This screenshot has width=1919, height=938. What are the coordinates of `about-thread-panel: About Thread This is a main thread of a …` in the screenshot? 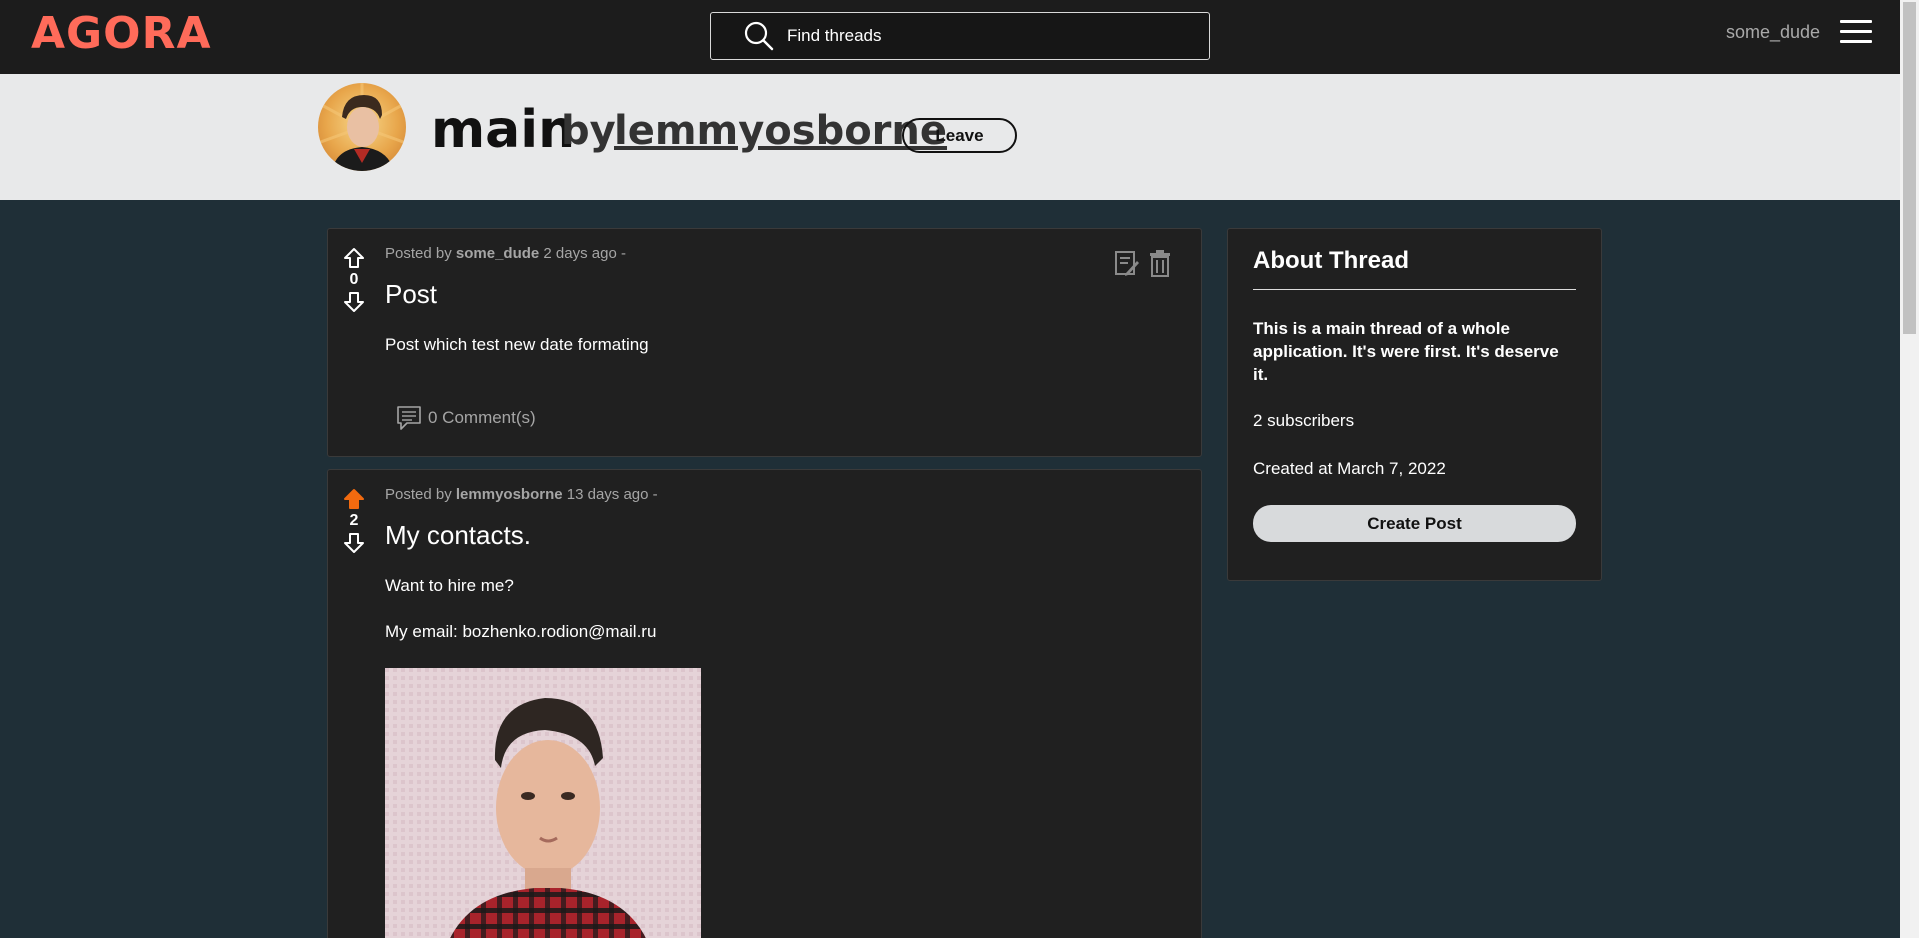 It's located at (1414, 404).